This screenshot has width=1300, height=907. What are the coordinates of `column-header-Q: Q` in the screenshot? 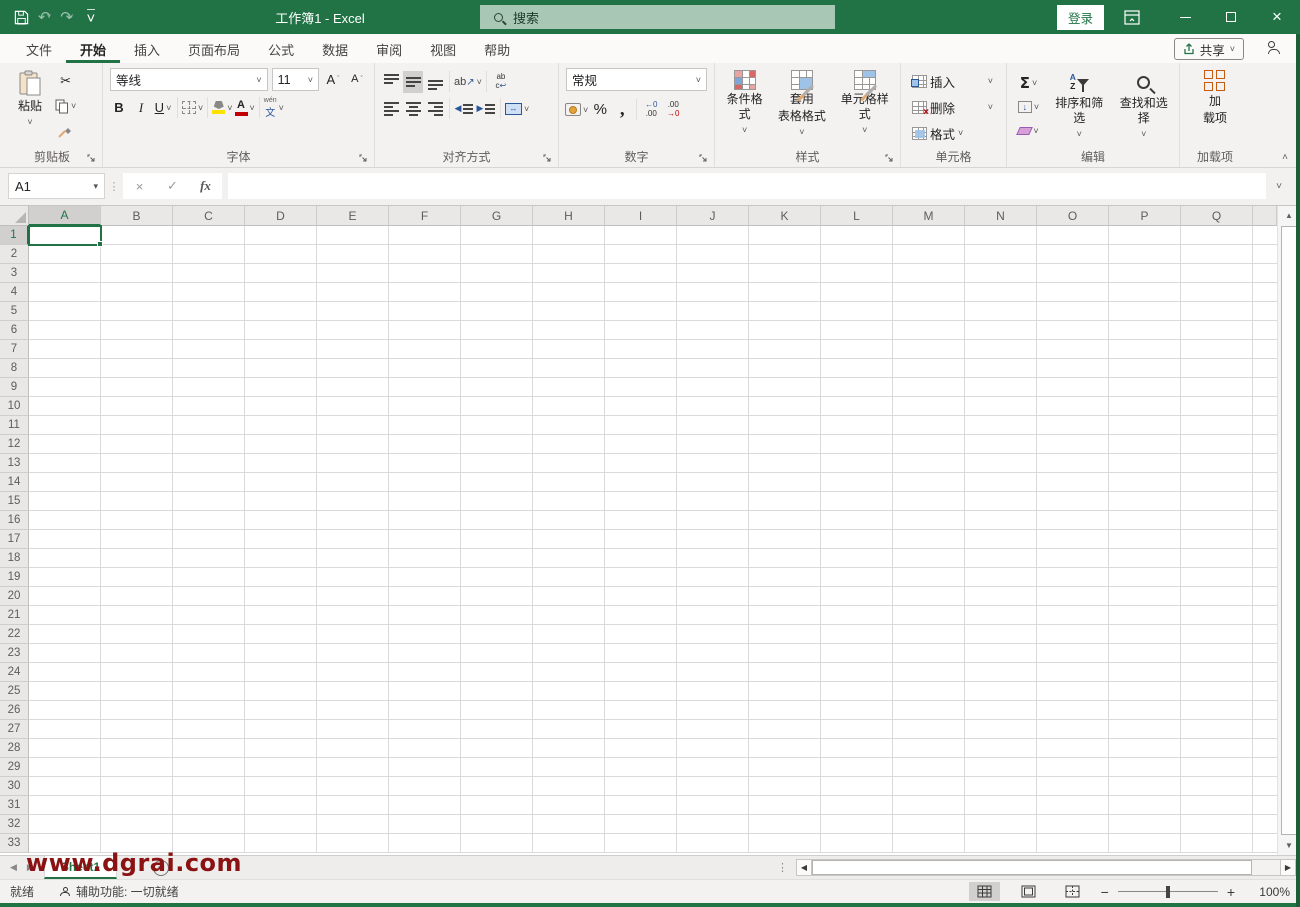 It's located at (1217, 216).